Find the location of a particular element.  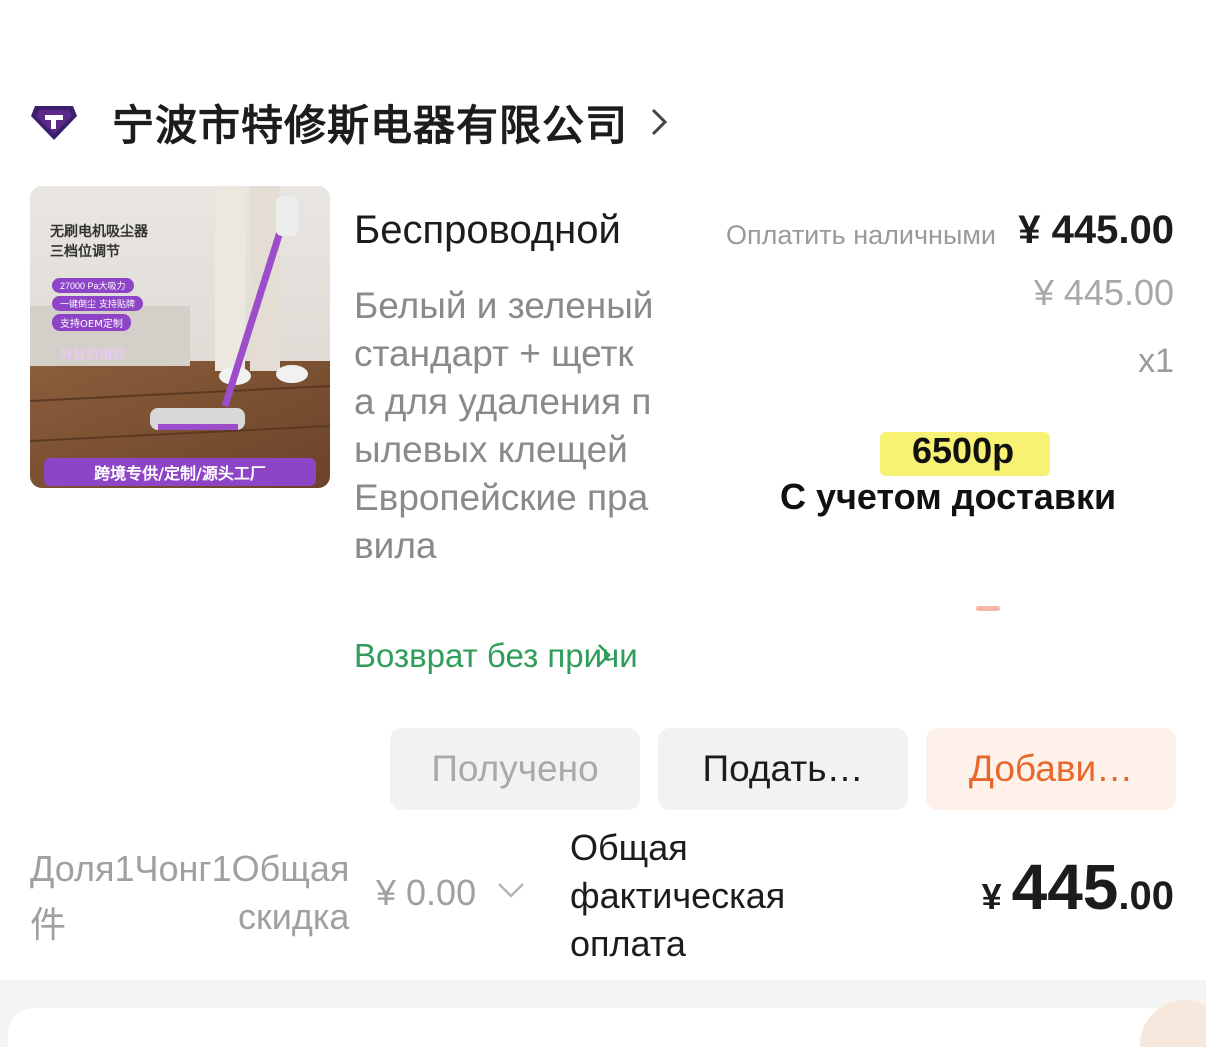

currency-symbol: ¥ is located at coordinates (991, 896).